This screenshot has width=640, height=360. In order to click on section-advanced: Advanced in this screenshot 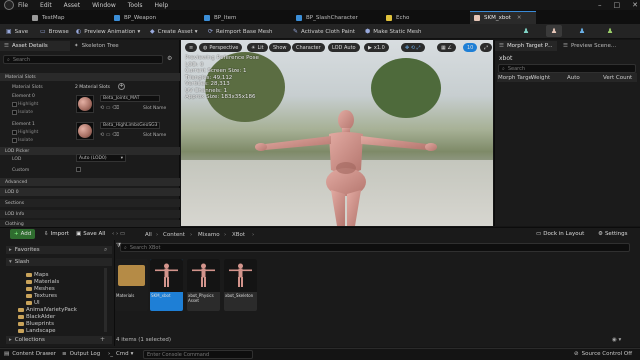, I will do `click(90, 182)`.